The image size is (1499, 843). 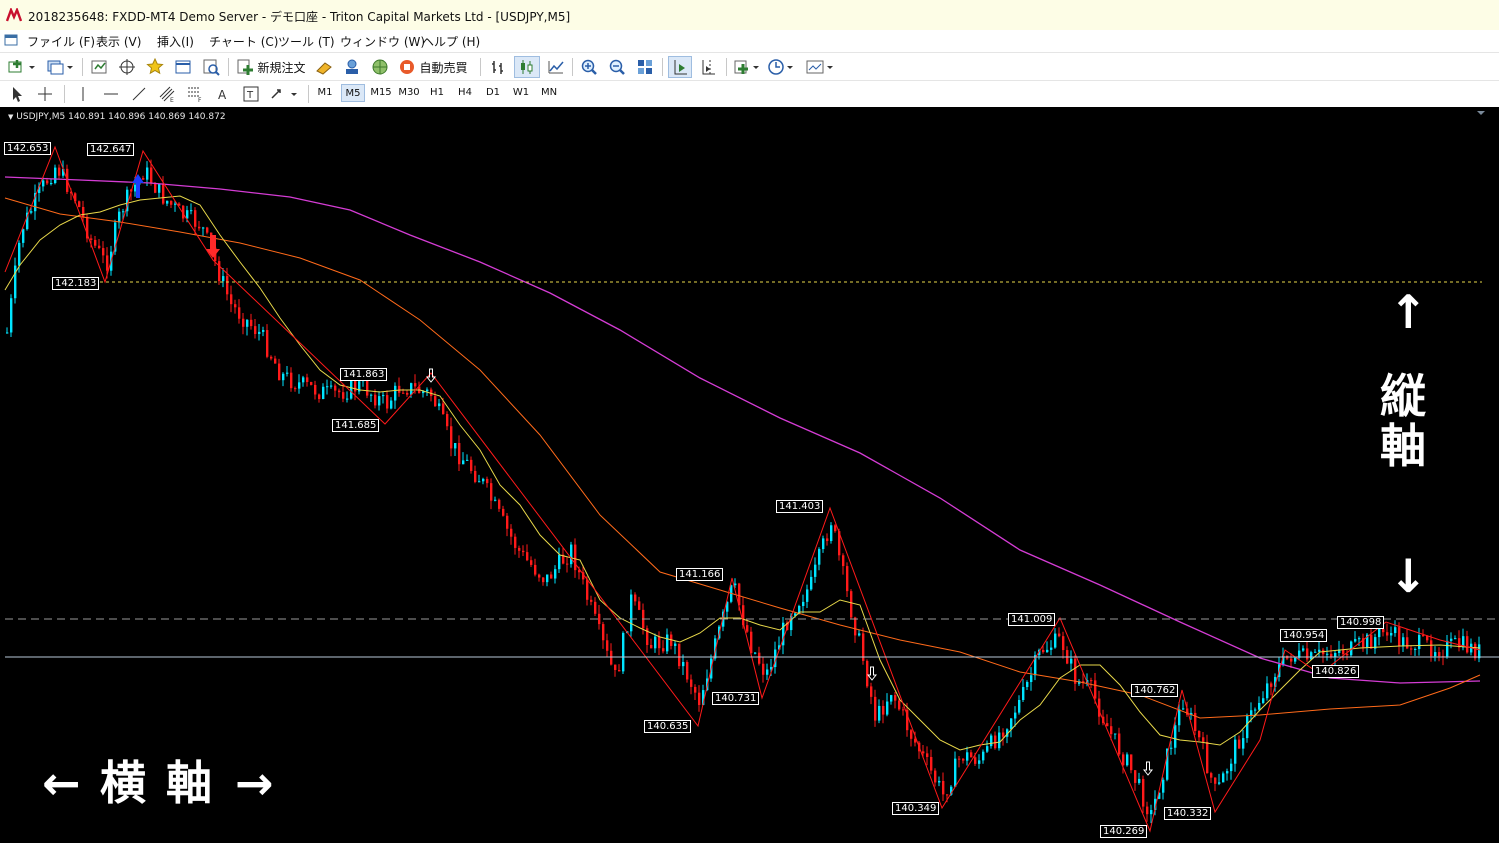 I want to click on timeframe-m1: M1, so click(x=325, y=93).